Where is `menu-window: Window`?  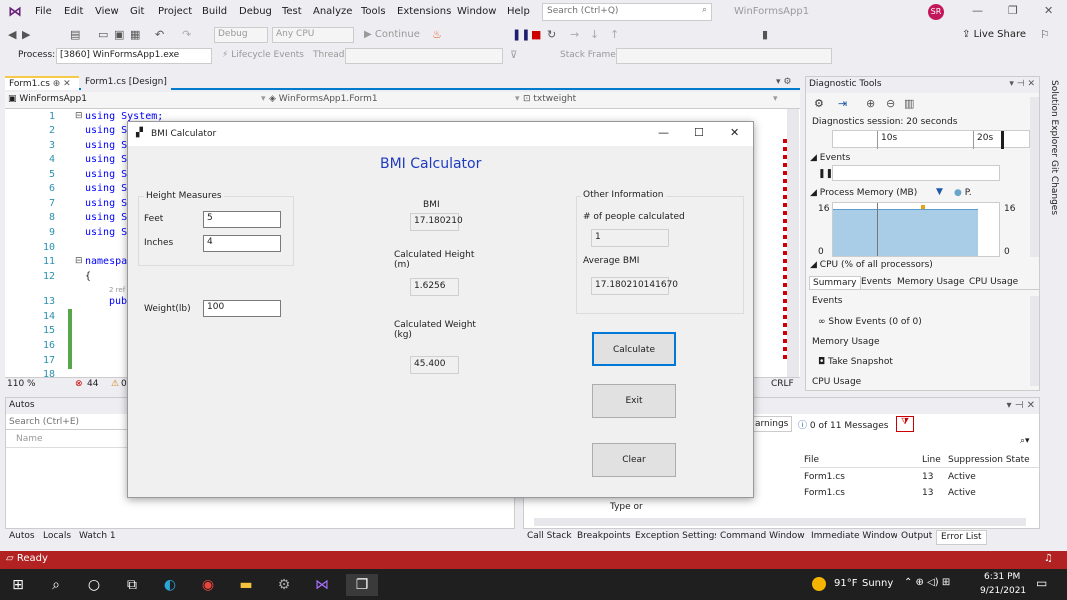
menu-window: Window is located at coordinates (476, 11).